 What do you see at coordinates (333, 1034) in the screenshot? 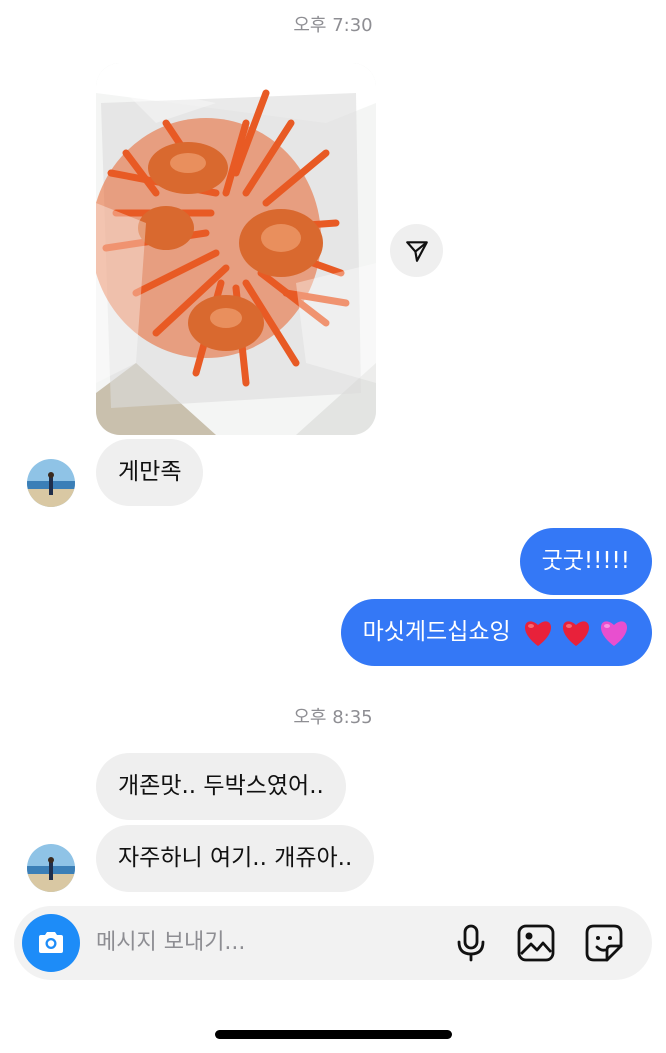
I see `home-indicator` at bounding box center [333, 1034].